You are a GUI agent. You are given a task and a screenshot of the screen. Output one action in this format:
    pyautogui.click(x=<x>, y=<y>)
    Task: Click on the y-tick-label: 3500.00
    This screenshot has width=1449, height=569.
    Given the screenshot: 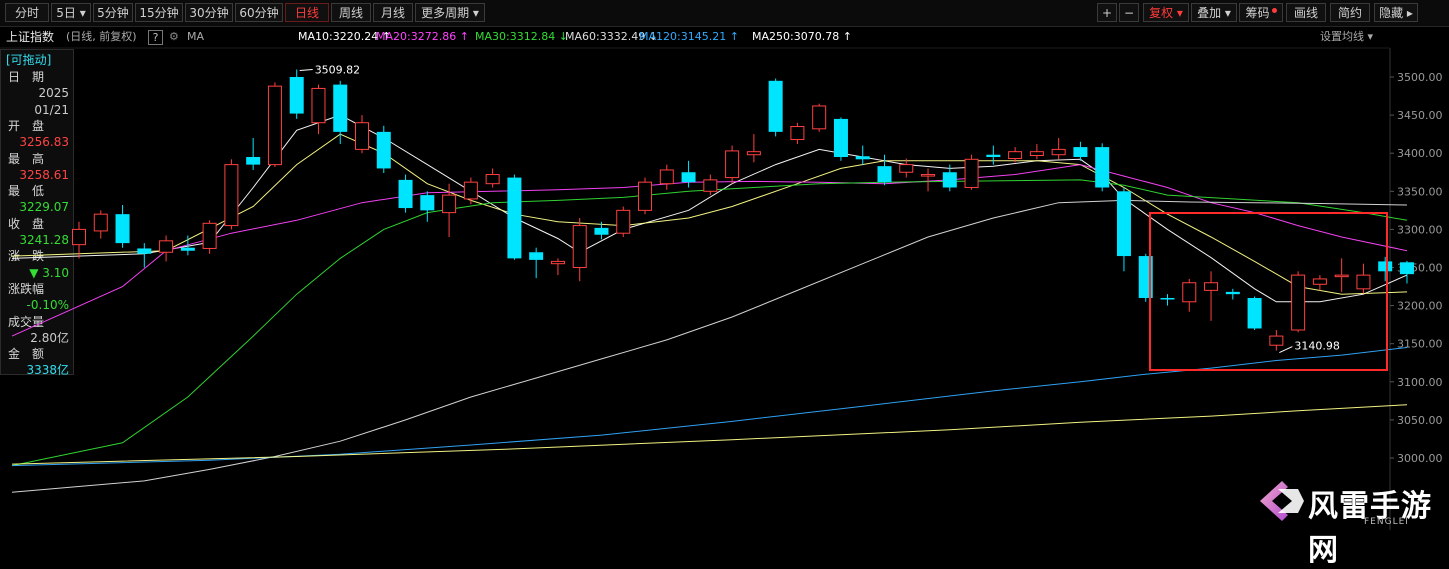 What is the action you would take?
    pyautogui.click(x=1420, y=77)
    